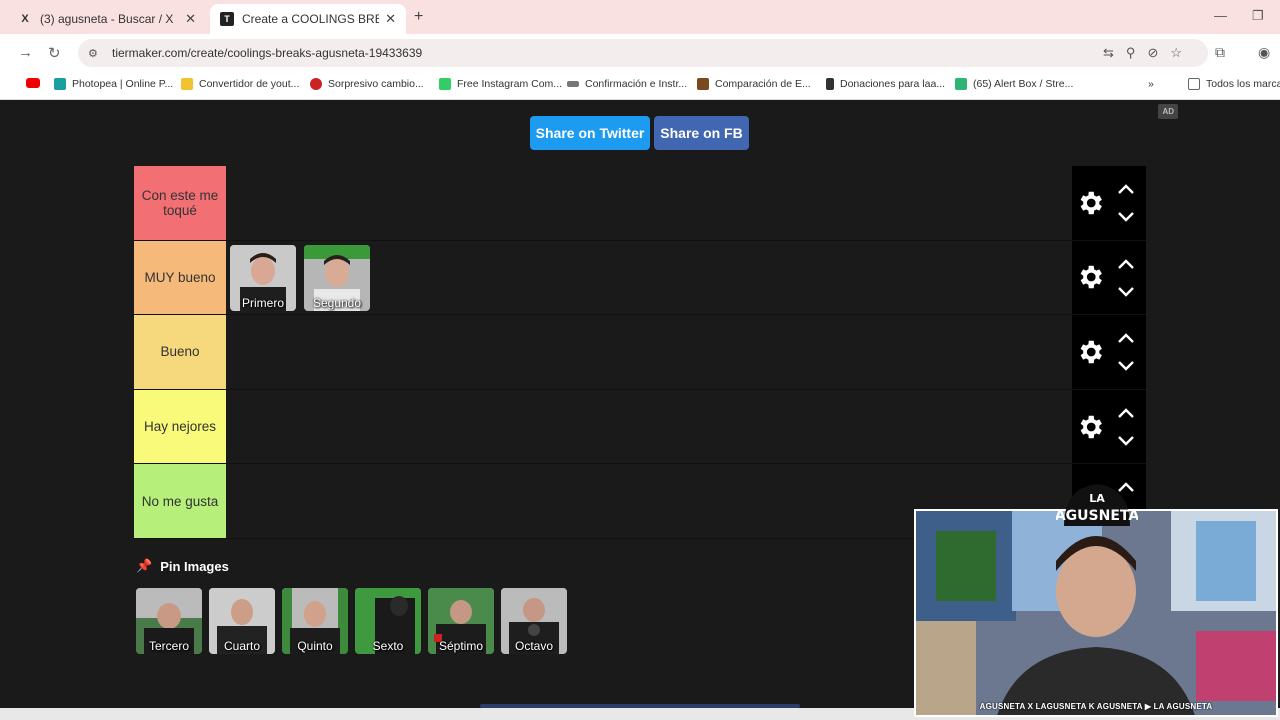  I want to click on minimize-icon: —, so click(1220, 15).